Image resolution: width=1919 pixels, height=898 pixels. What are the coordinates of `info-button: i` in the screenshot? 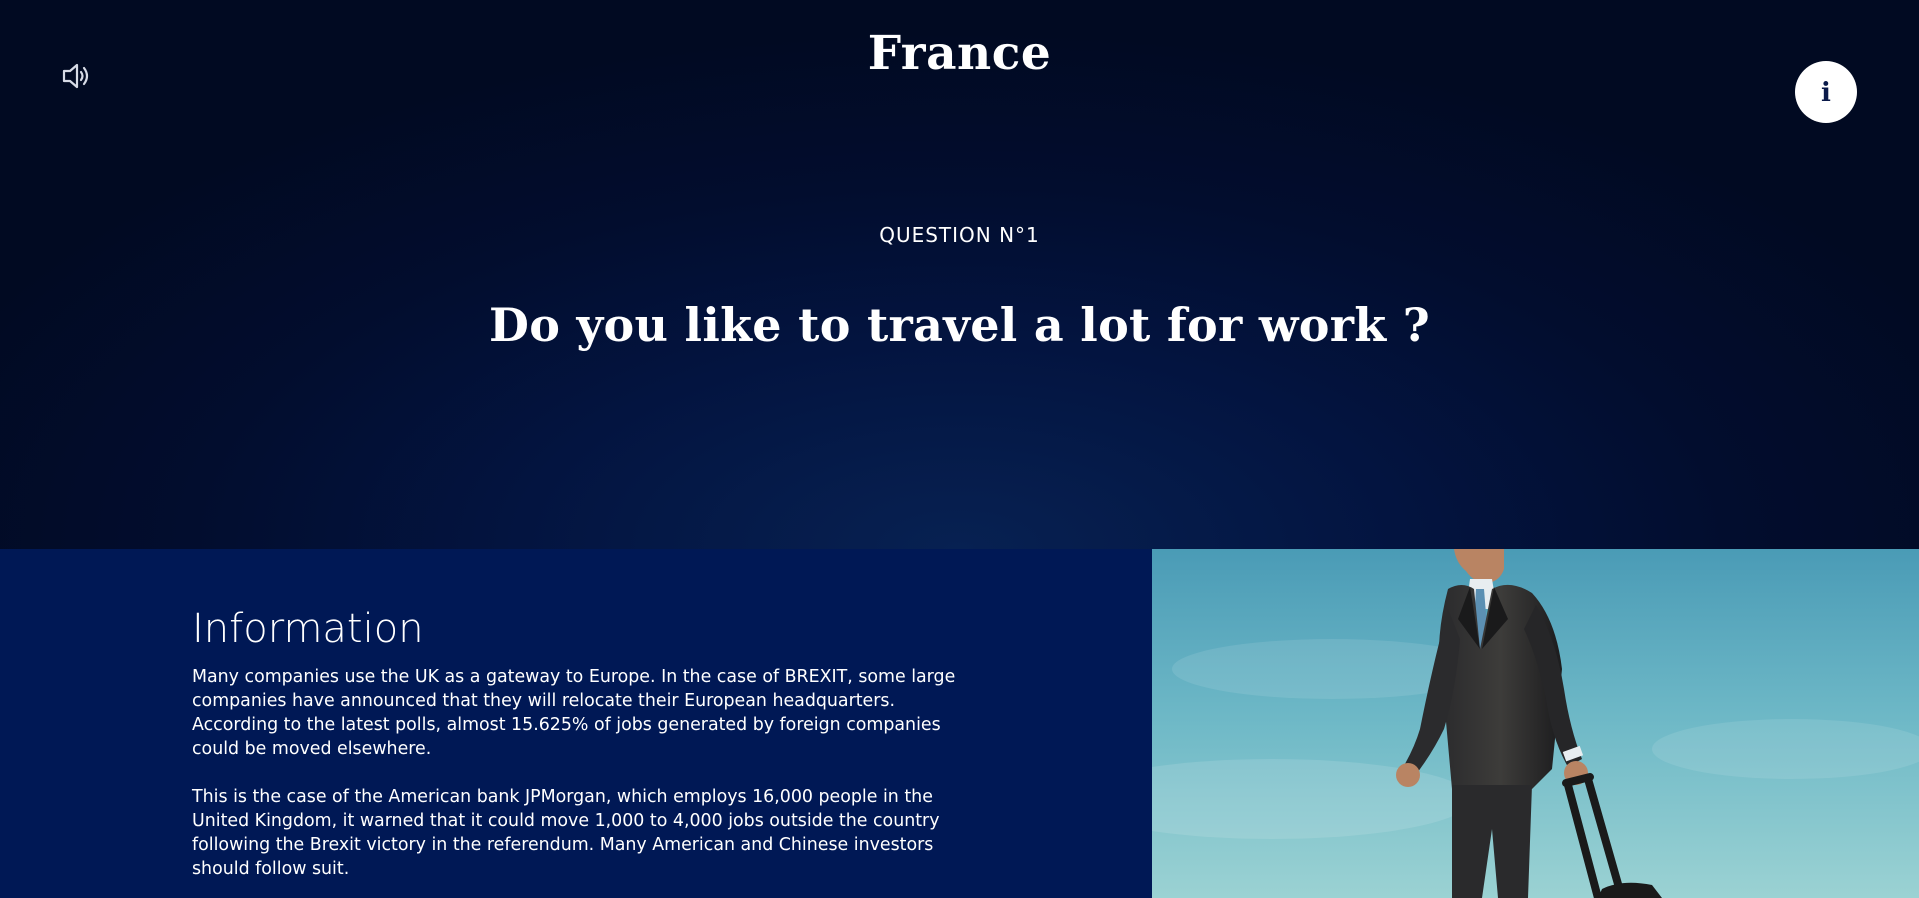 It's located at (1826, 92).